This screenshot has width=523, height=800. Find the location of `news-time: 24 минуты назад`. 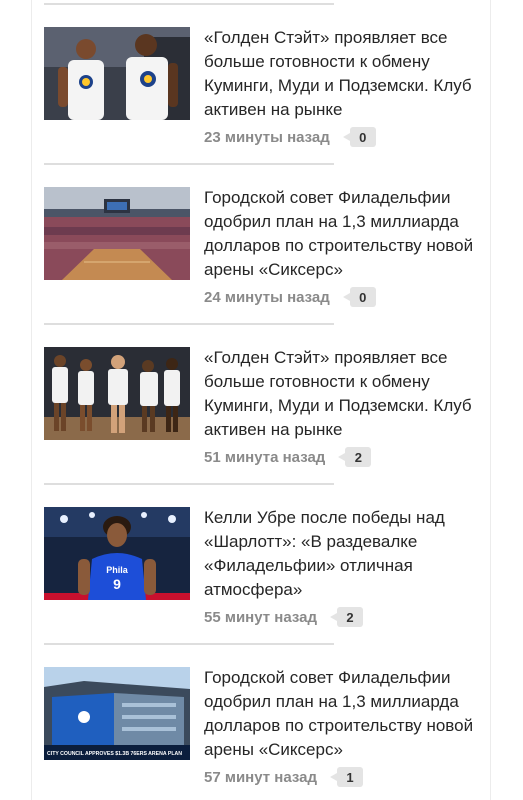

news-time: 24 минуты назад is located at coordinates (267, 297).